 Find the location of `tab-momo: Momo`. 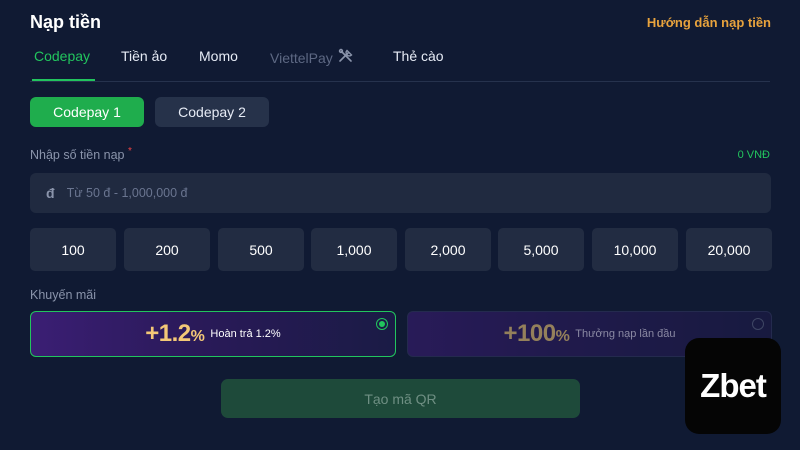

tab-momo: Momo is located at coordinates (218, 56).